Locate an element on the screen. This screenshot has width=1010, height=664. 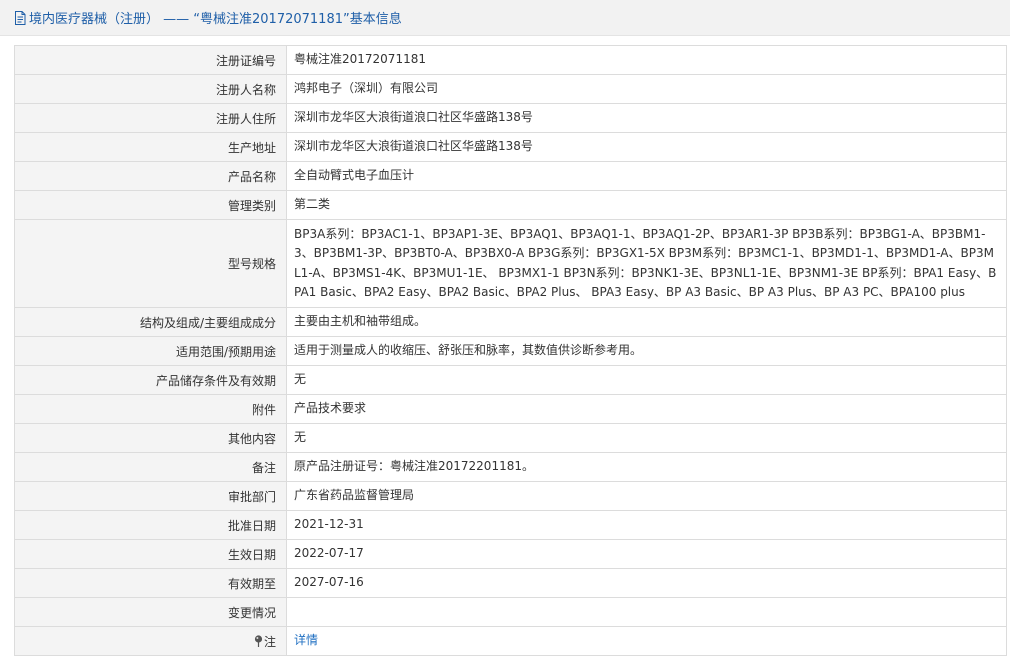
header-title-wrap: 境内医疗器械（注册） —— “粤械注准20172071181”基本信息 is located at coordinates (208, 17).